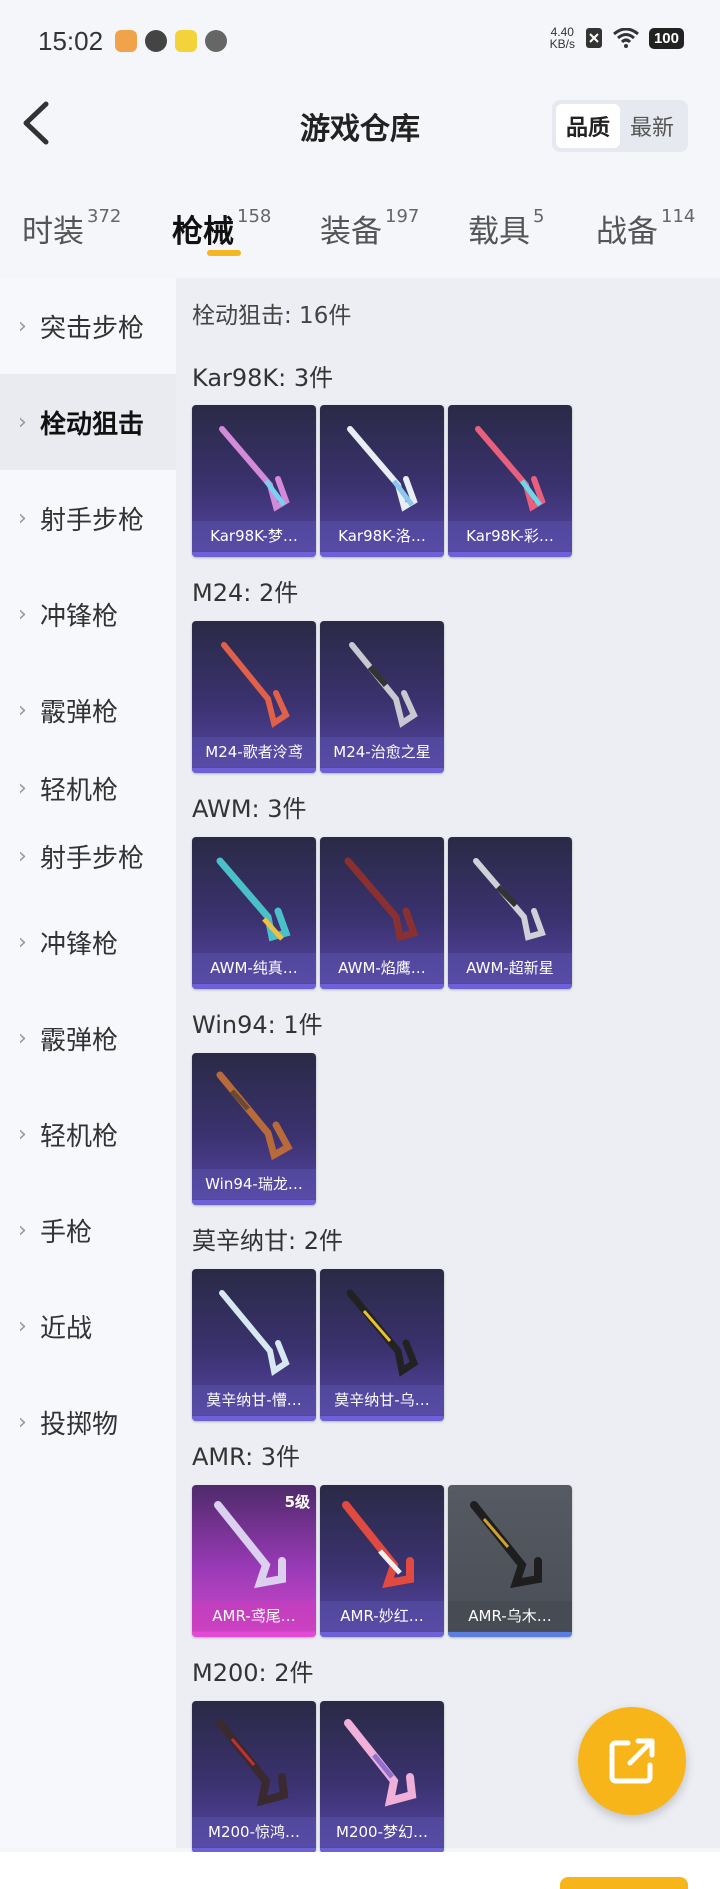  What do you see at coordinates (587, 126) in the screenshot?
I see `sort-quality-option: 品质` at bounding box center [587, 126].